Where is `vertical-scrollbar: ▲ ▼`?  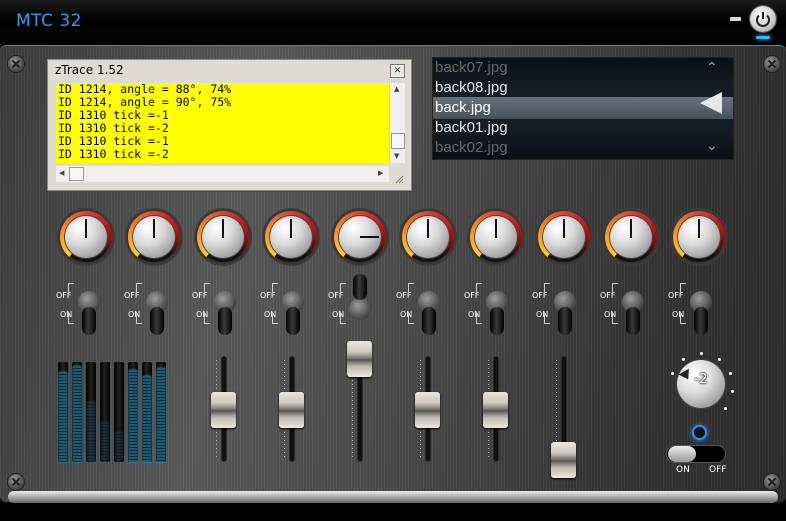 vertical-scrollbar: ▲ ▼ is located at coordinates (397, 123).